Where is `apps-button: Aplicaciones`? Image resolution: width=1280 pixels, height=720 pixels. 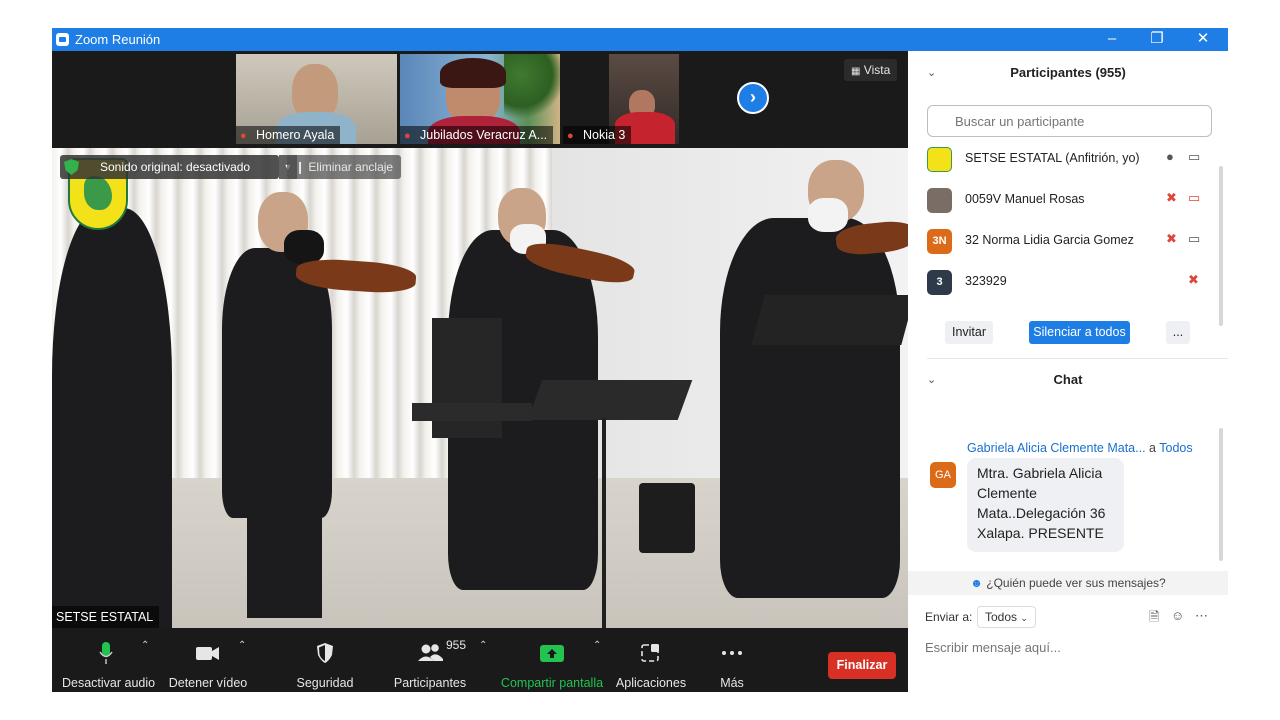 apps-button: Aplicaciones is located at coordinates (651, 665).